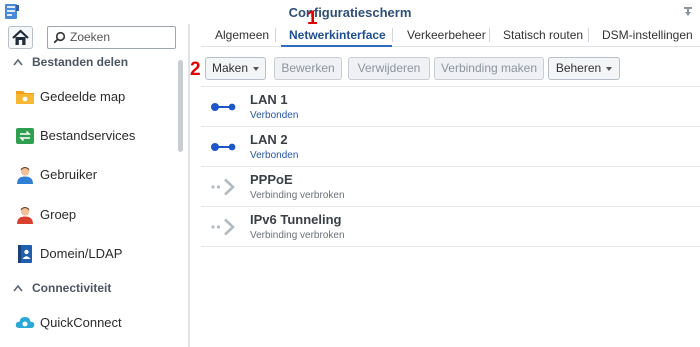 Image resolution: width=700 pixels, height=347 pixels. What do you see at coordinates (489, 68) in the screenshot?
I see `connect-button: Verbinding maken` at bounding box center [489, 68].